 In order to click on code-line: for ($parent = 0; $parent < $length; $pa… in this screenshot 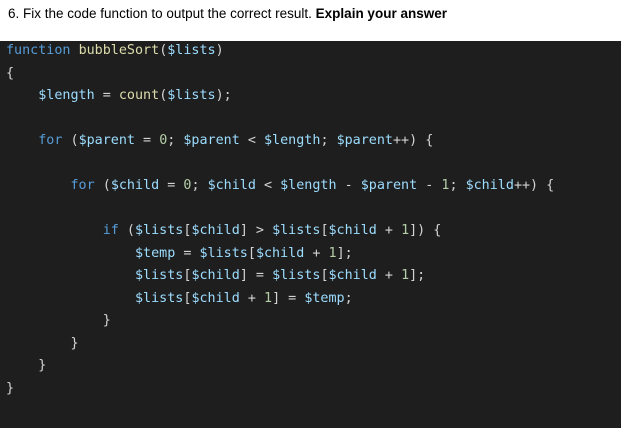, I will do `click(219, 141)`.